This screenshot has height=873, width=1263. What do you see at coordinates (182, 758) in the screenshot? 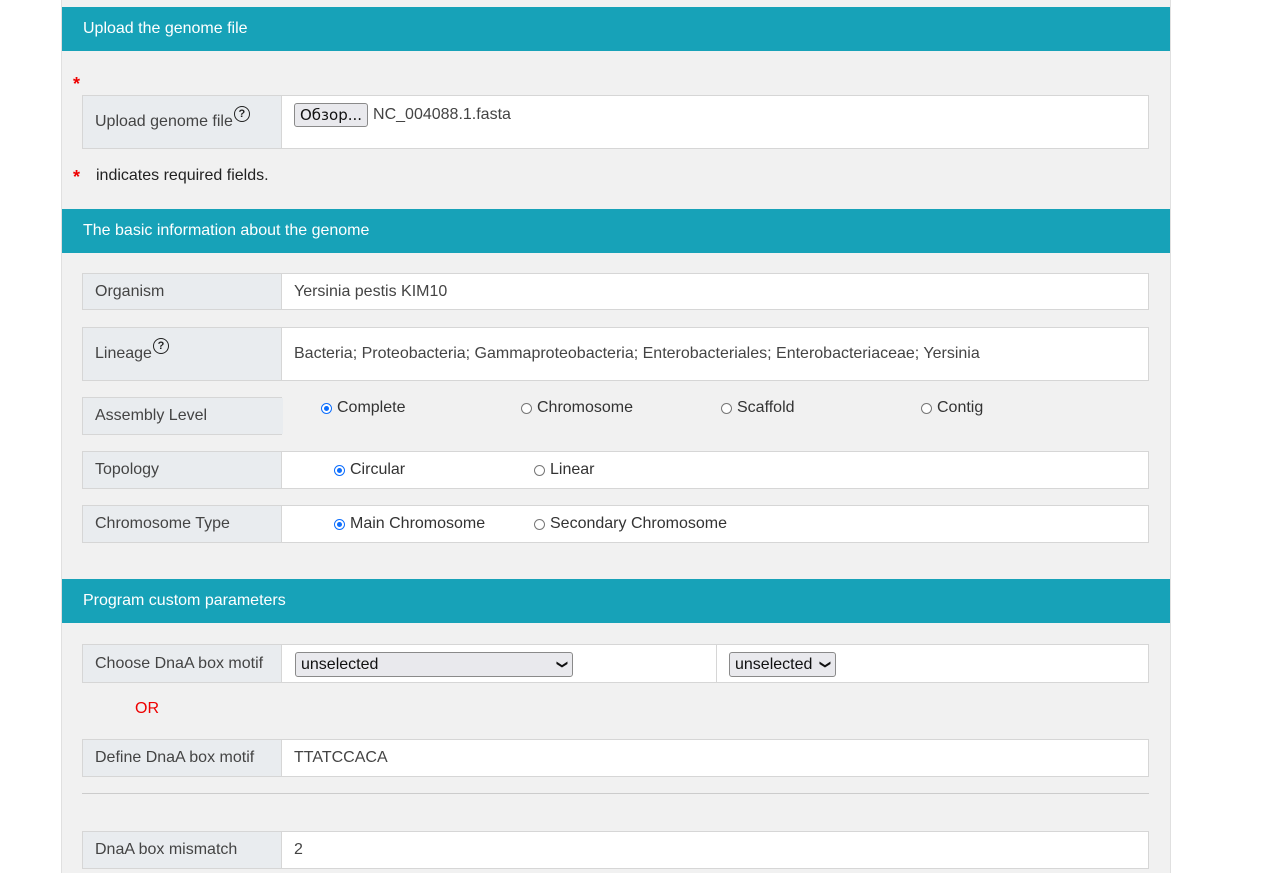
I see `define-motif-label: Define DnaA box motif` at bounding box center [182, 758].